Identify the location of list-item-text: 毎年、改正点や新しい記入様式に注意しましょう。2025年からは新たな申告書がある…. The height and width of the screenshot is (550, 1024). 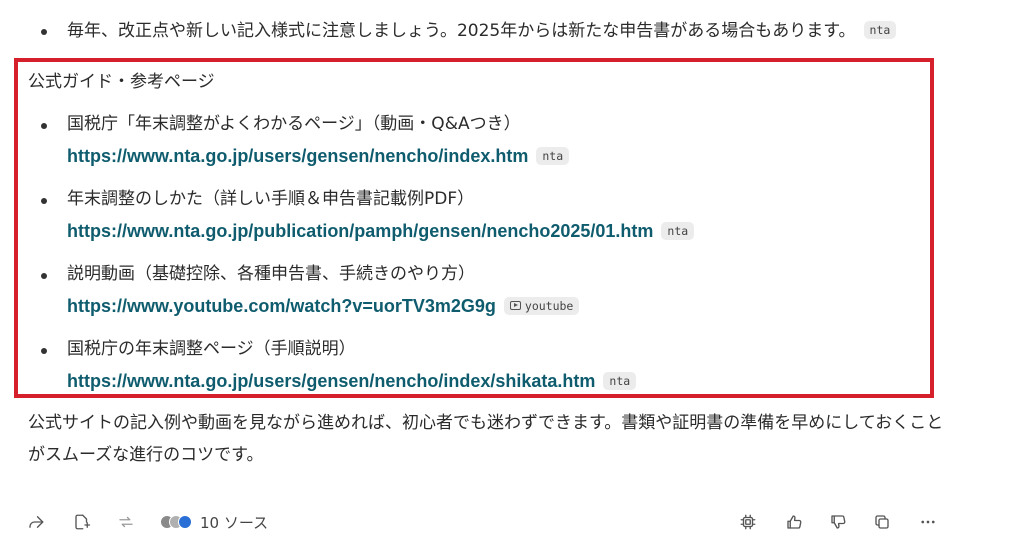
(461, 31).